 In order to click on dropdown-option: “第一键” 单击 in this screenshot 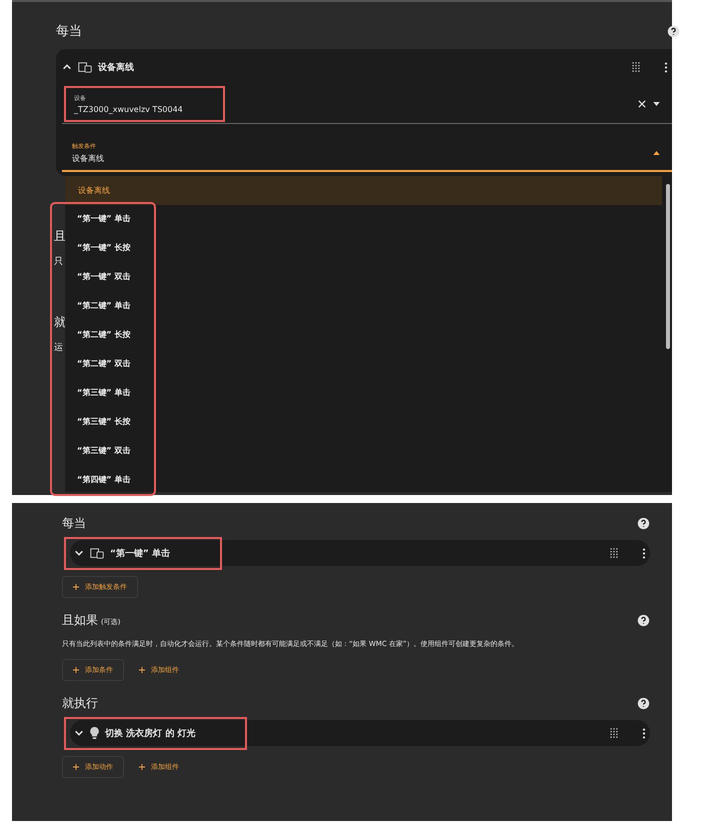, I will do `click(109, 218)`.